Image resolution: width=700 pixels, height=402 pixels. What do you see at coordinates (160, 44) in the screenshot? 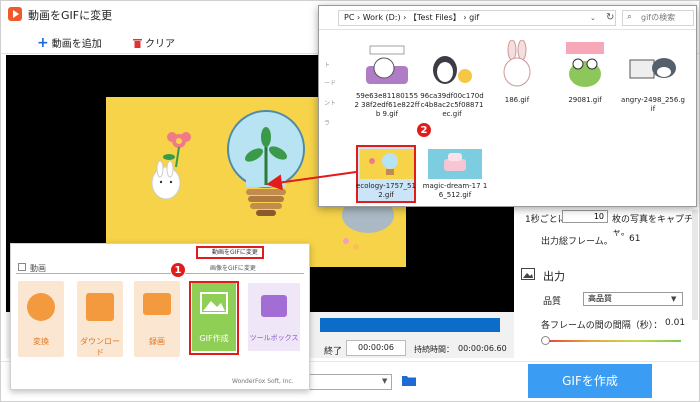
I see `clear-label: クリア` at bounding box center [160, 44].